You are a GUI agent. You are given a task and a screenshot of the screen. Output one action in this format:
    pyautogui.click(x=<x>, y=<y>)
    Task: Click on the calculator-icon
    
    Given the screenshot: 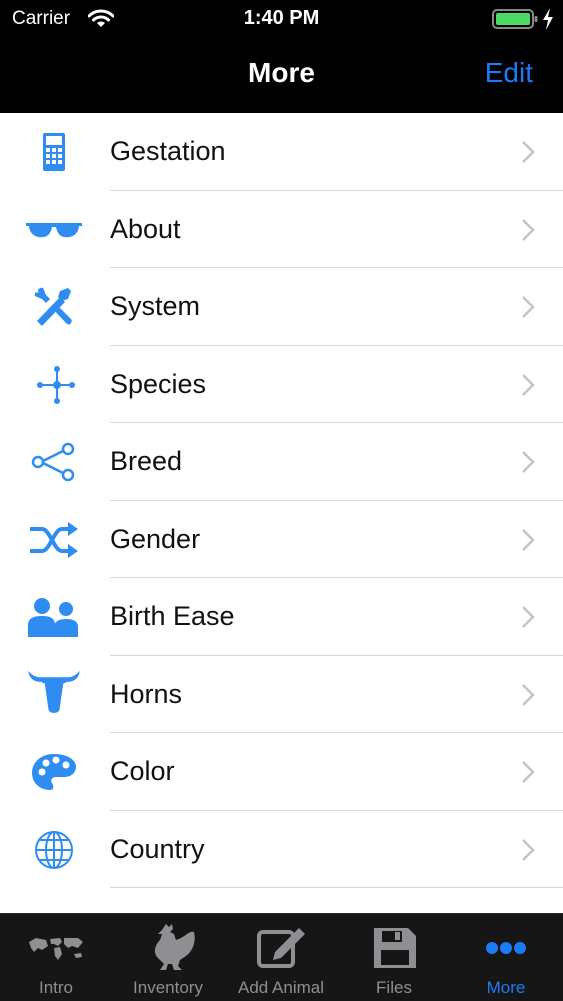 What is the action you would take?
    pyautogui.click(x=54, y=152)
    